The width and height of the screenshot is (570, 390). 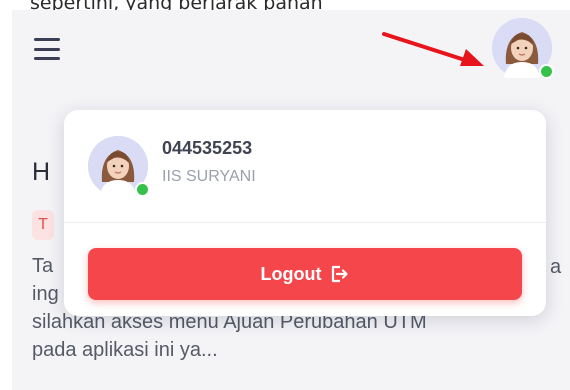 What do you see at coordinates (209, 176) in the screenshot?
I see `user-name: IIS SURYANI` at bounding box center [209, 176].